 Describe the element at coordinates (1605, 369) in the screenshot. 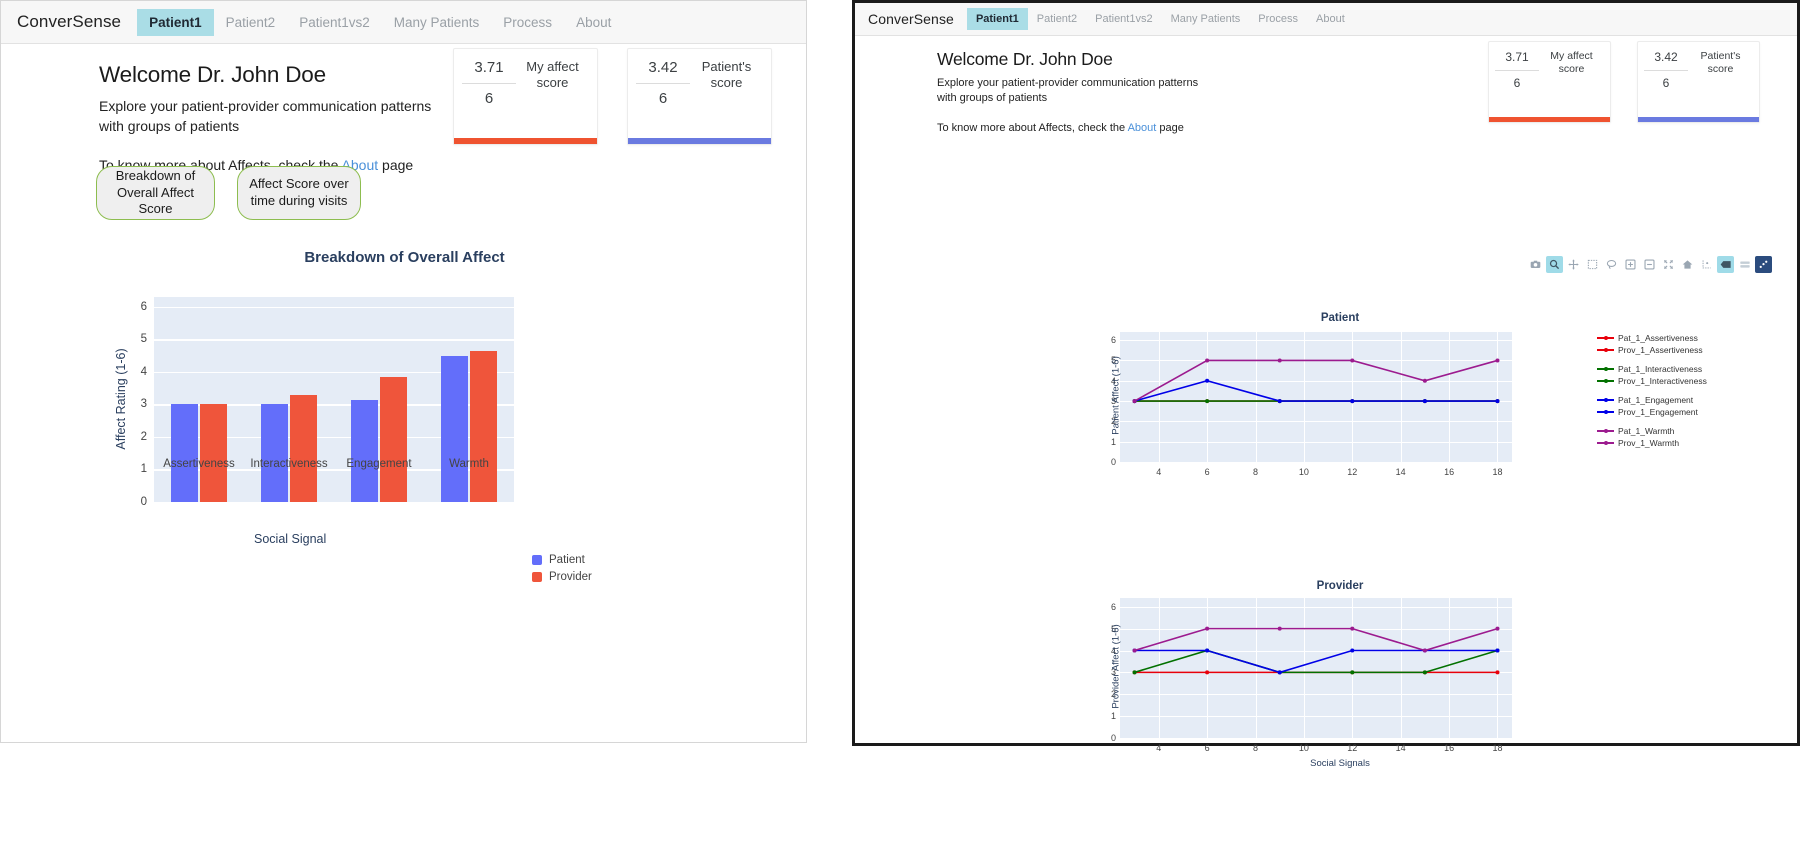

I see `legend-line-marker-icon` at that location.